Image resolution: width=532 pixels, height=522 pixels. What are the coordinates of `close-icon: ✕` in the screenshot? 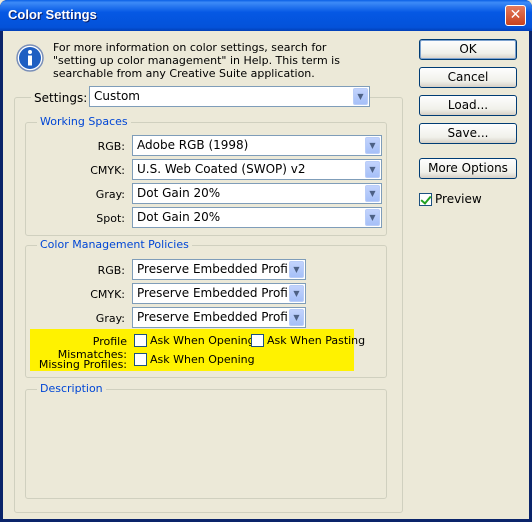 It's located at (515, 15).